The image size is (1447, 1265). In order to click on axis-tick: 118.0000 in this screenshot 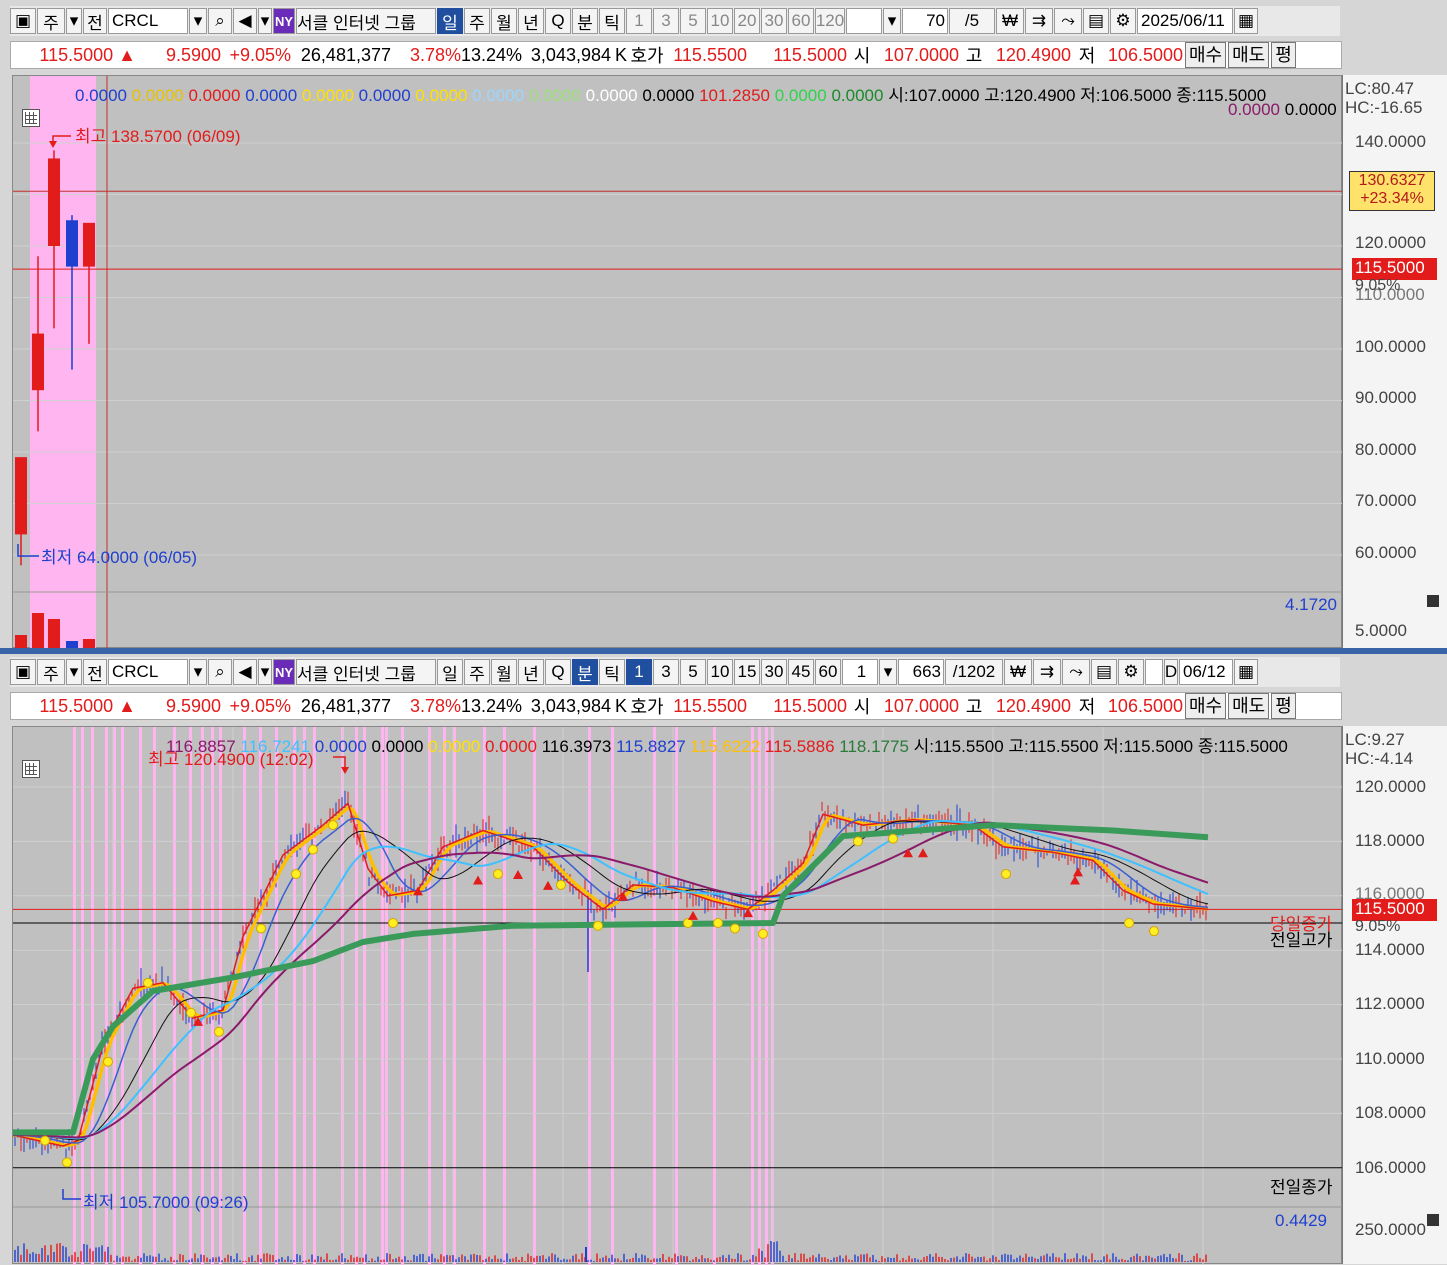, I will do `click(1390, 840)`.